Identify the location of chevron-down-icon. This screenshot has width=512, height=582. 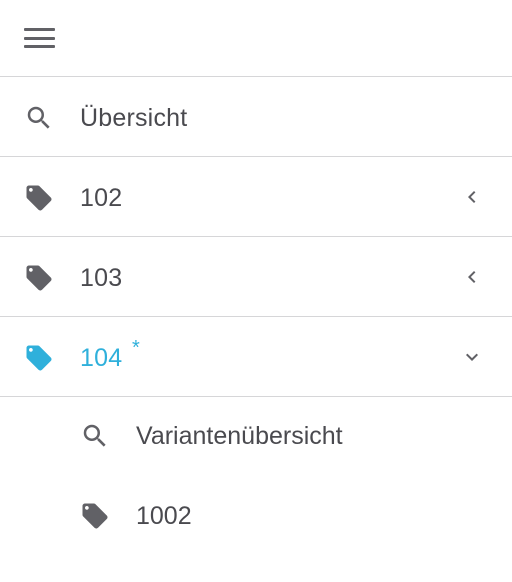
(472, 357).